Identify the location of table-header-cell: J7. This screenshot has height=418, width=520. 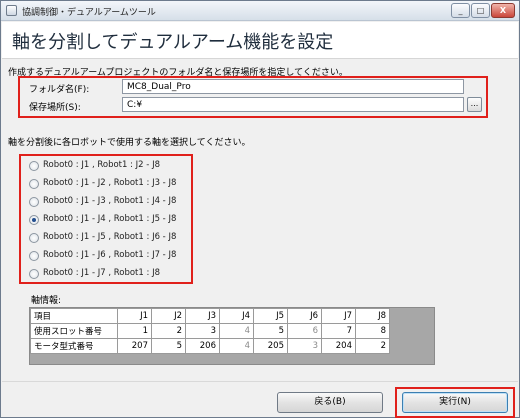
(338, 316).